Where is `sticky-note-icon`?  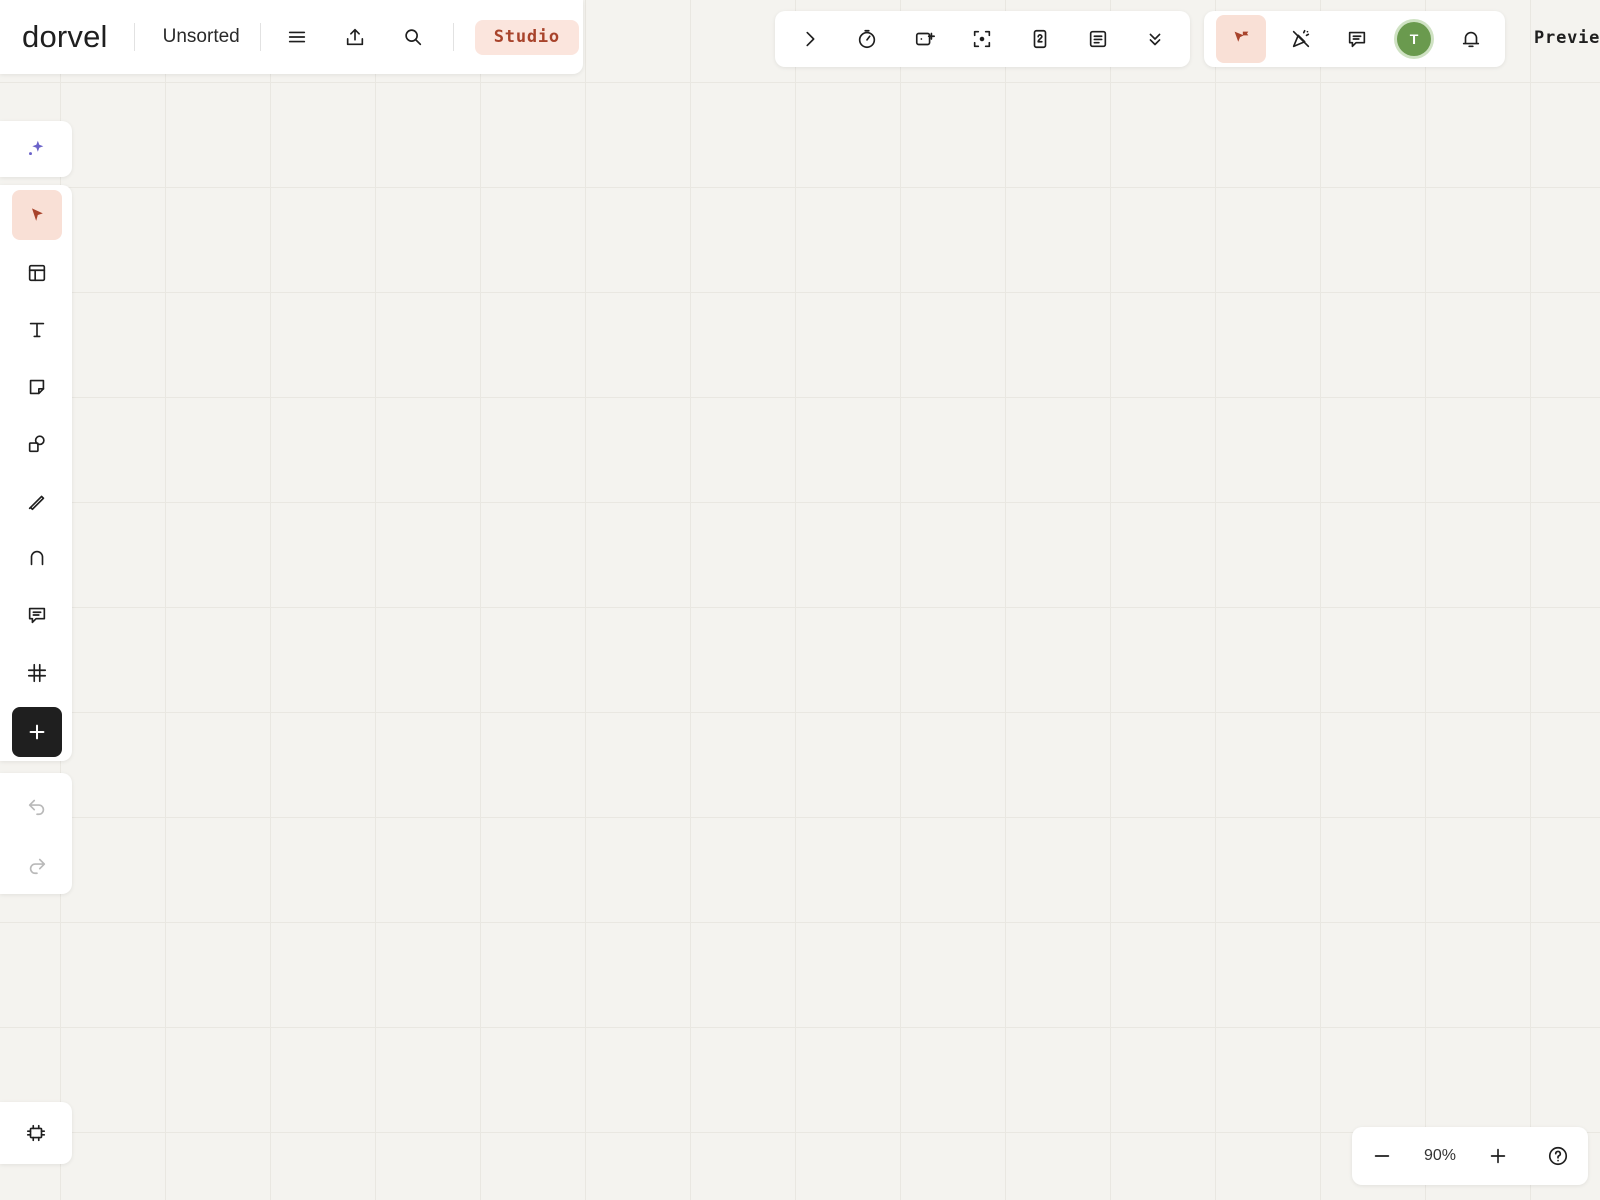 sticky-note-icon is located at coordinates (37, 387).